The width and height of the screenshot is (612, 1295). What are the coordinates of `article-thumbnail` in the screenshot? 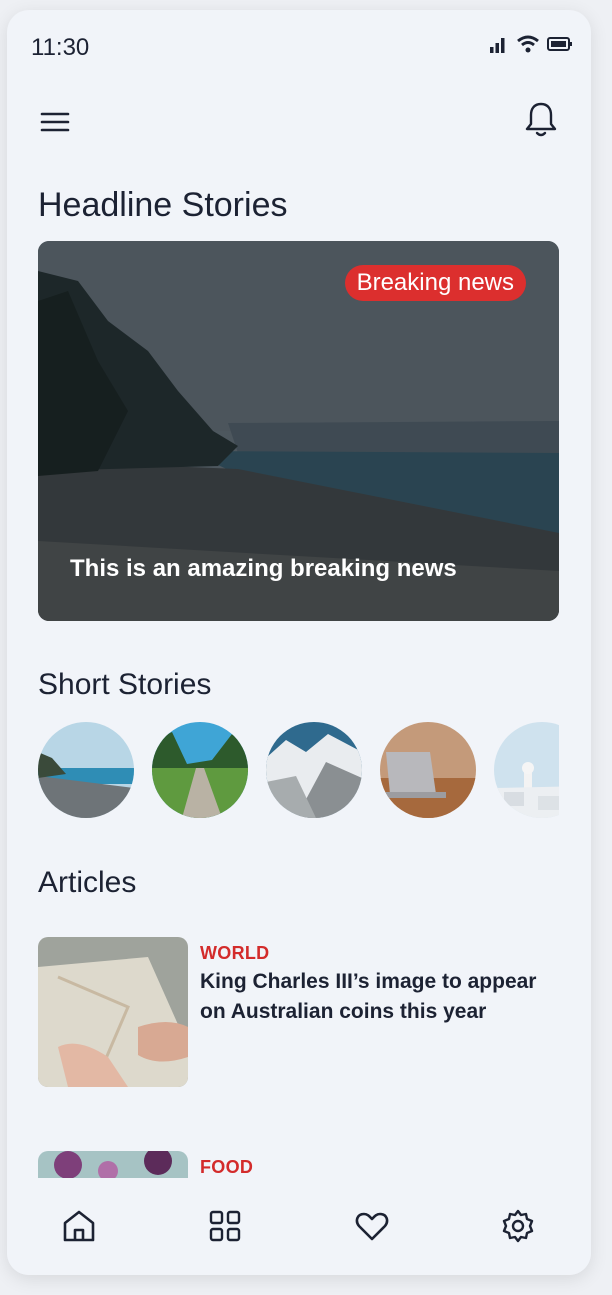 It's located at (113, 1012).